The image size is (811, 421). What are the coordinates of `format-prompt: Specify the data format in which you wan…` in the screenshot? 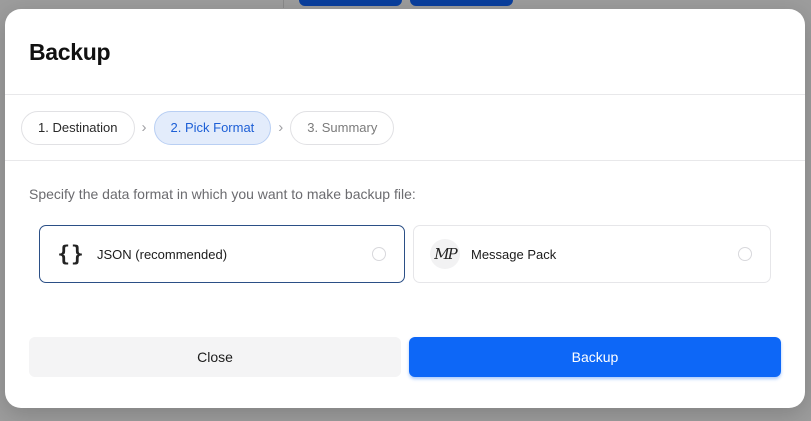 It's located at (222, 194).